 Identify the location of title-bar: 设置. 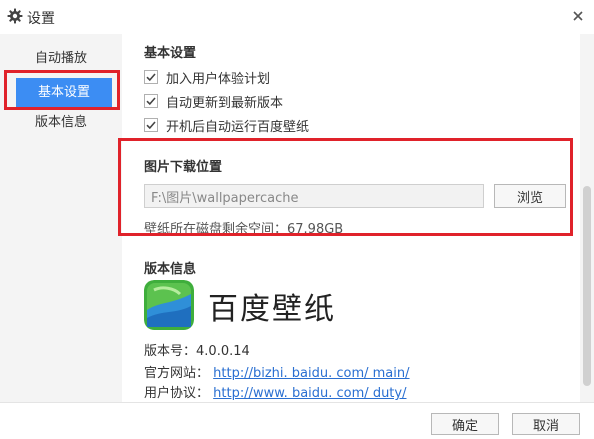
(297, 17).